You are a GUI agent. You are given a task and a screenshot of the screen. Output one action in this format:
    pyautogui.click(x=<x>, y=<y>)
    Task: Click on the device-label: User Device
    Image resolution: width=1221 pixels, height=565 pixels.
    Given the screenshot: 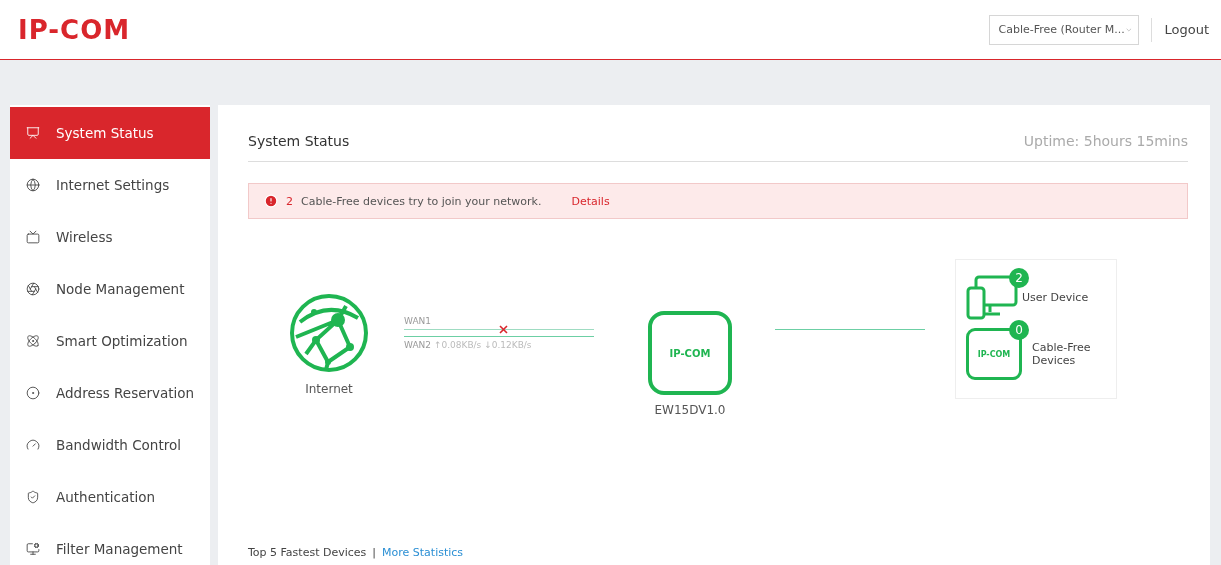 What is the action you would take?
    pyautogui.click(x=1055, y=297)
    